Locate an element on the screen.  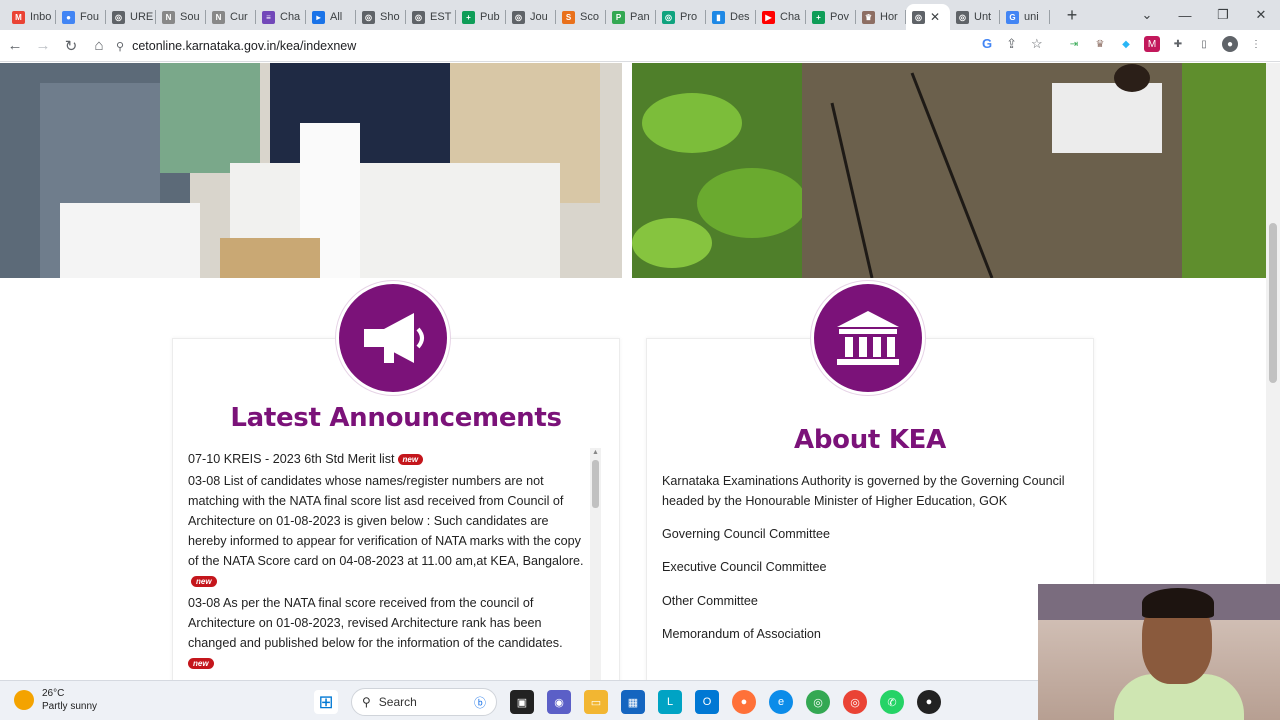
new-badge: new is located at coordinates (410, 460).